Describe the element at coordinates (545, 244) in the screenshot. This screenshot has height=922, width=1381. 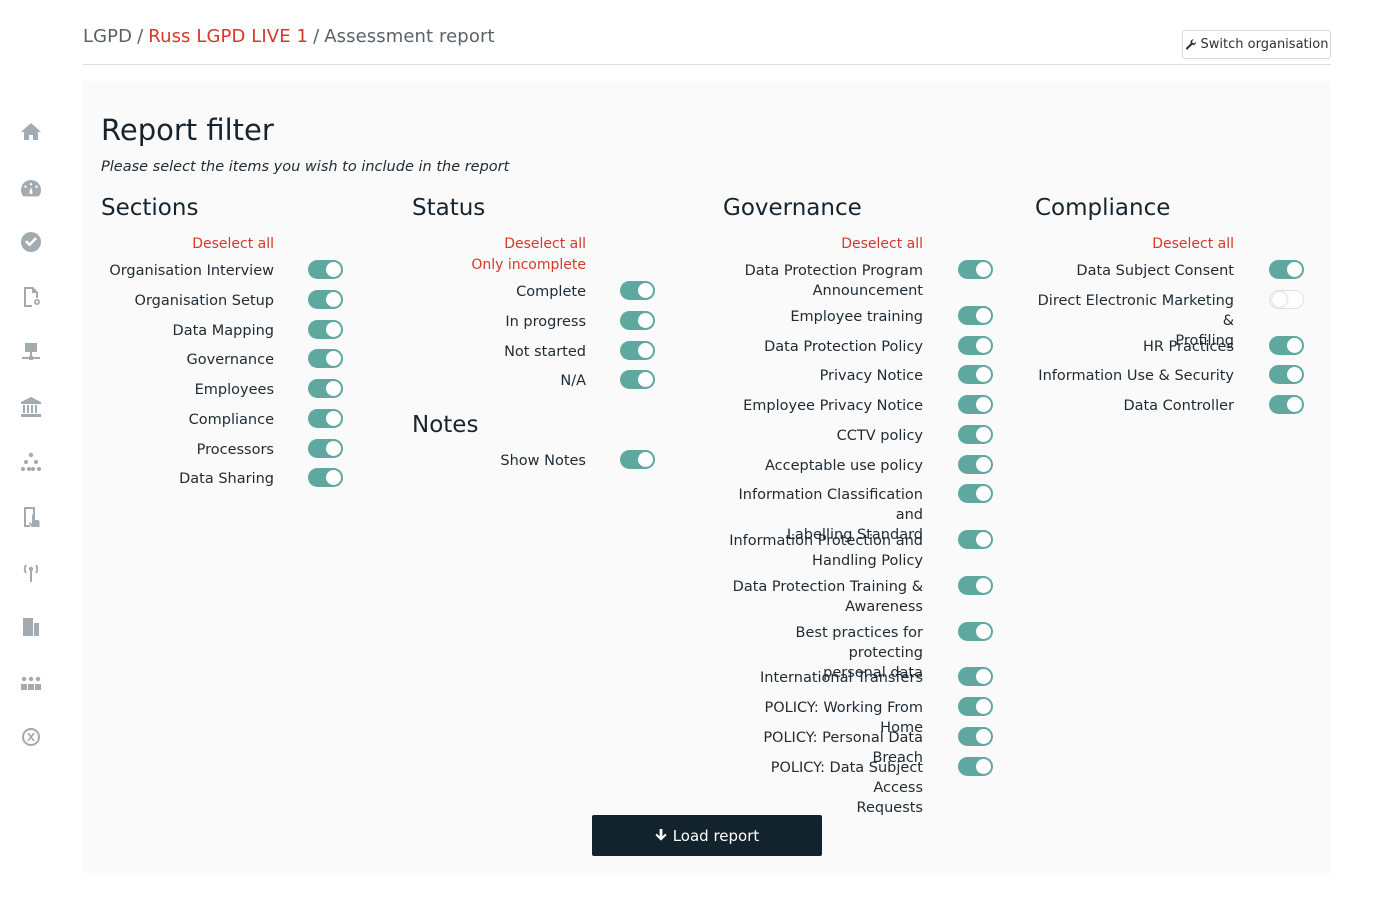
I see `status-deselect-all: Deselect all` at that location.